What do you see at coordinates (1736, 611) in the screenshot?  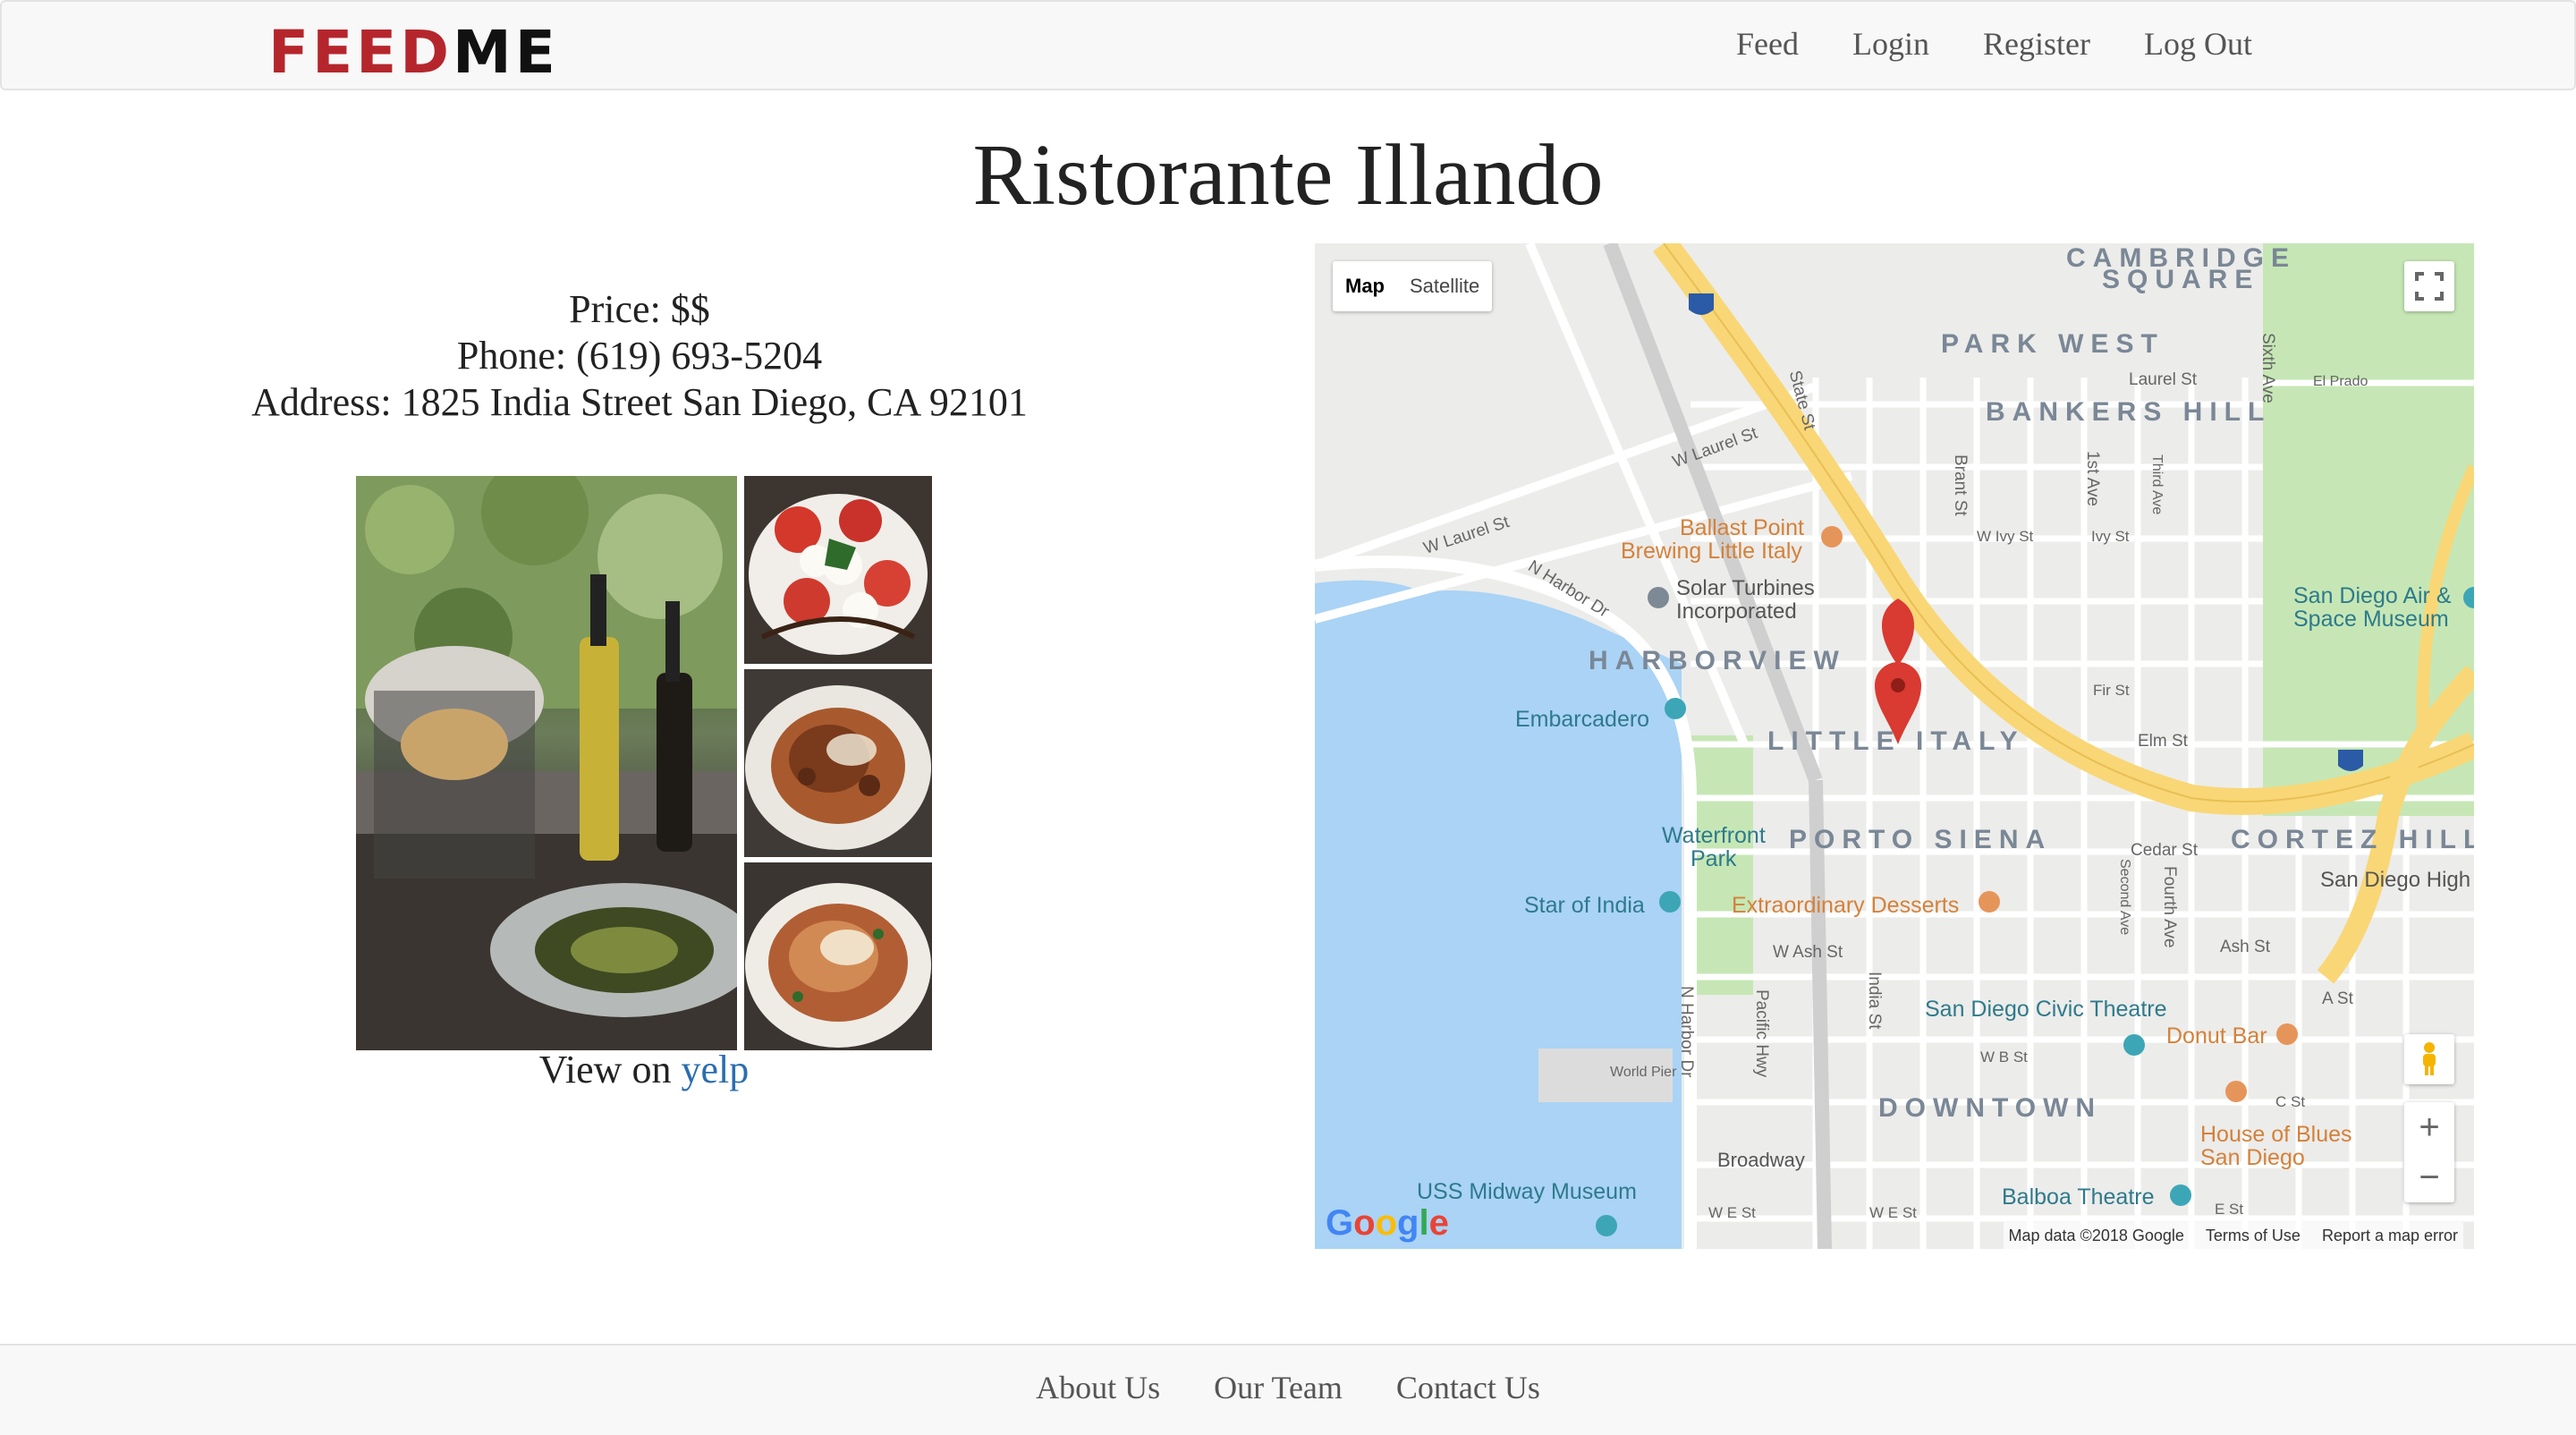 I see `map-poi-solar-2: Incorporated` at bounding box center [1736, 611].